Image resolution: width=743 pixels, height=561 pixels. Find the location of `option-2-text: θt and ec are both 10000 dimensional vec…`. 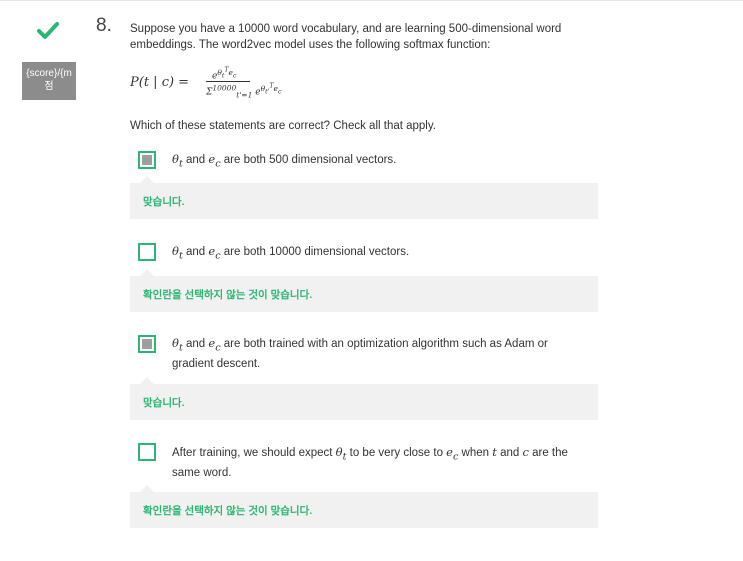

option-2-text: θt and ec are both 10000 dimensional vec… is located at coordinates (291, 253).